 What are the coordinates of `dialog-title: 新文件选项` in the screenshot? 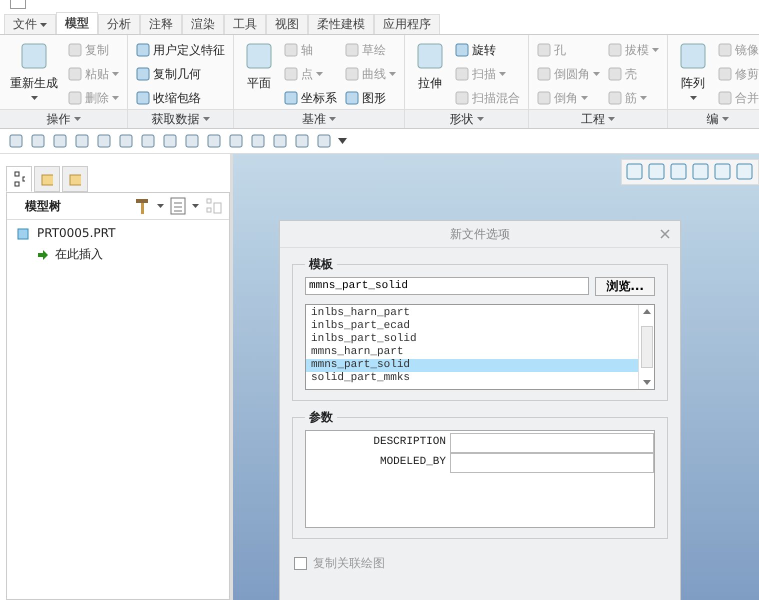 It's located at (480, 234).